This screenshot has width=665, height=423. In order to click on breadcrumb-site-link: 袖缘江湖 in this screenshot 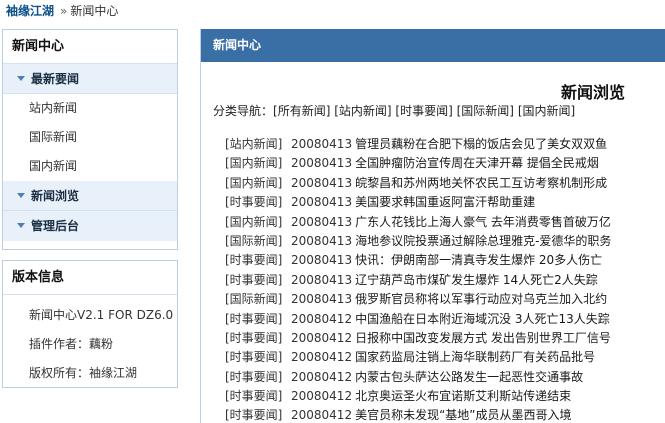, I will do `click(30, 11)`.